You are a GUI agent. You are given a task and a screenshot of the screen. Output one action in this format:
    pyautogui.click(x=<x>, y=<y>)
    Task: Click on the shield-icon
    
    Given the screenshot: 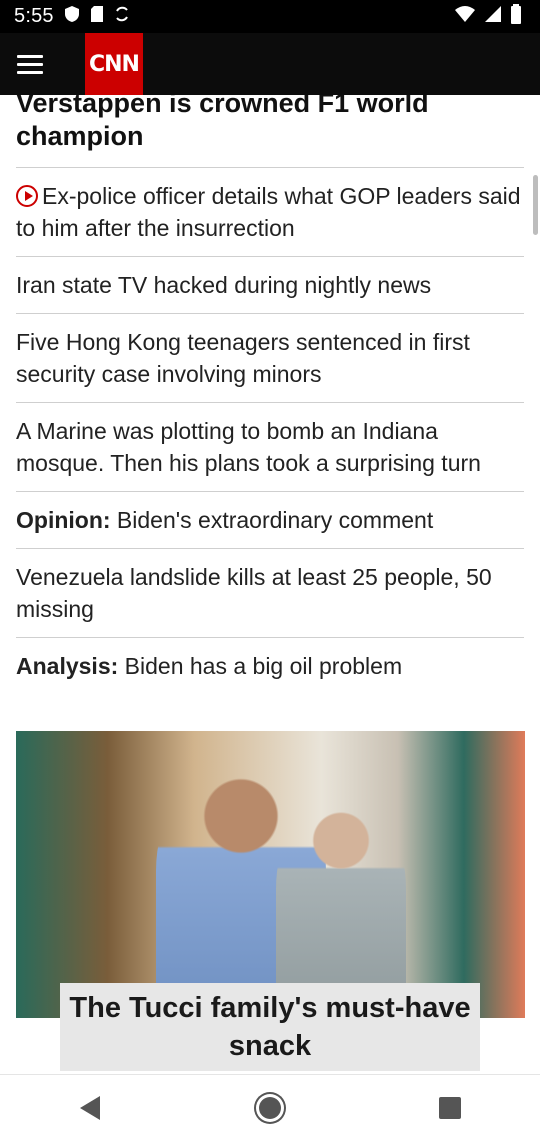 What is the action you would take?
    pyautogui.click(x=72, y=17)
    